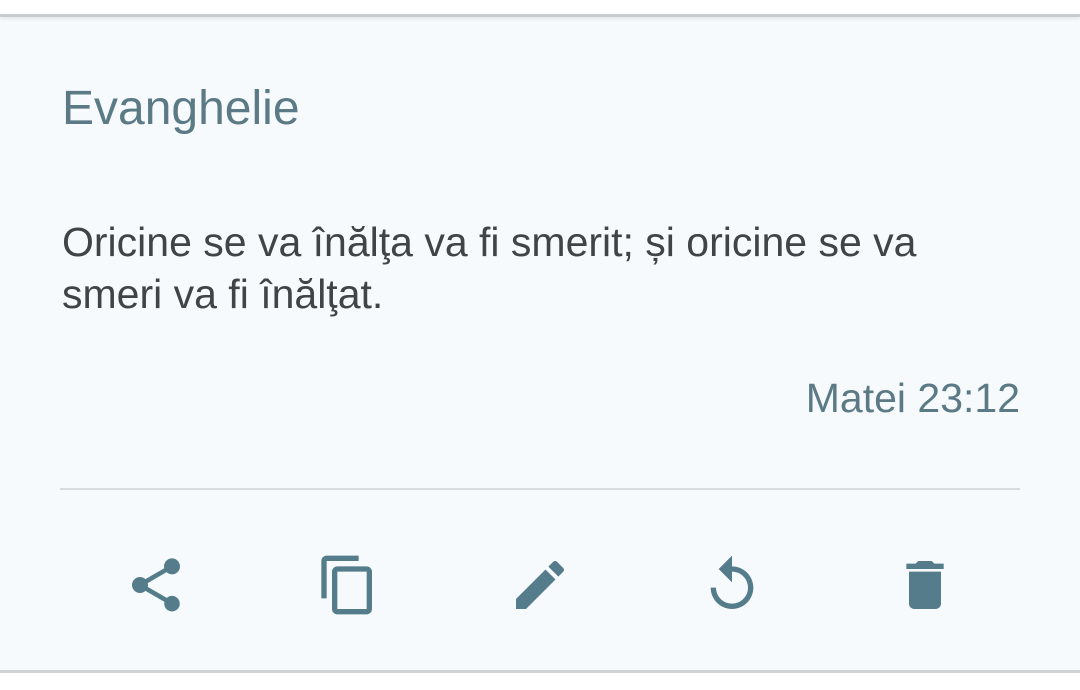  I want to click on copy-icon, so click(346, 585).